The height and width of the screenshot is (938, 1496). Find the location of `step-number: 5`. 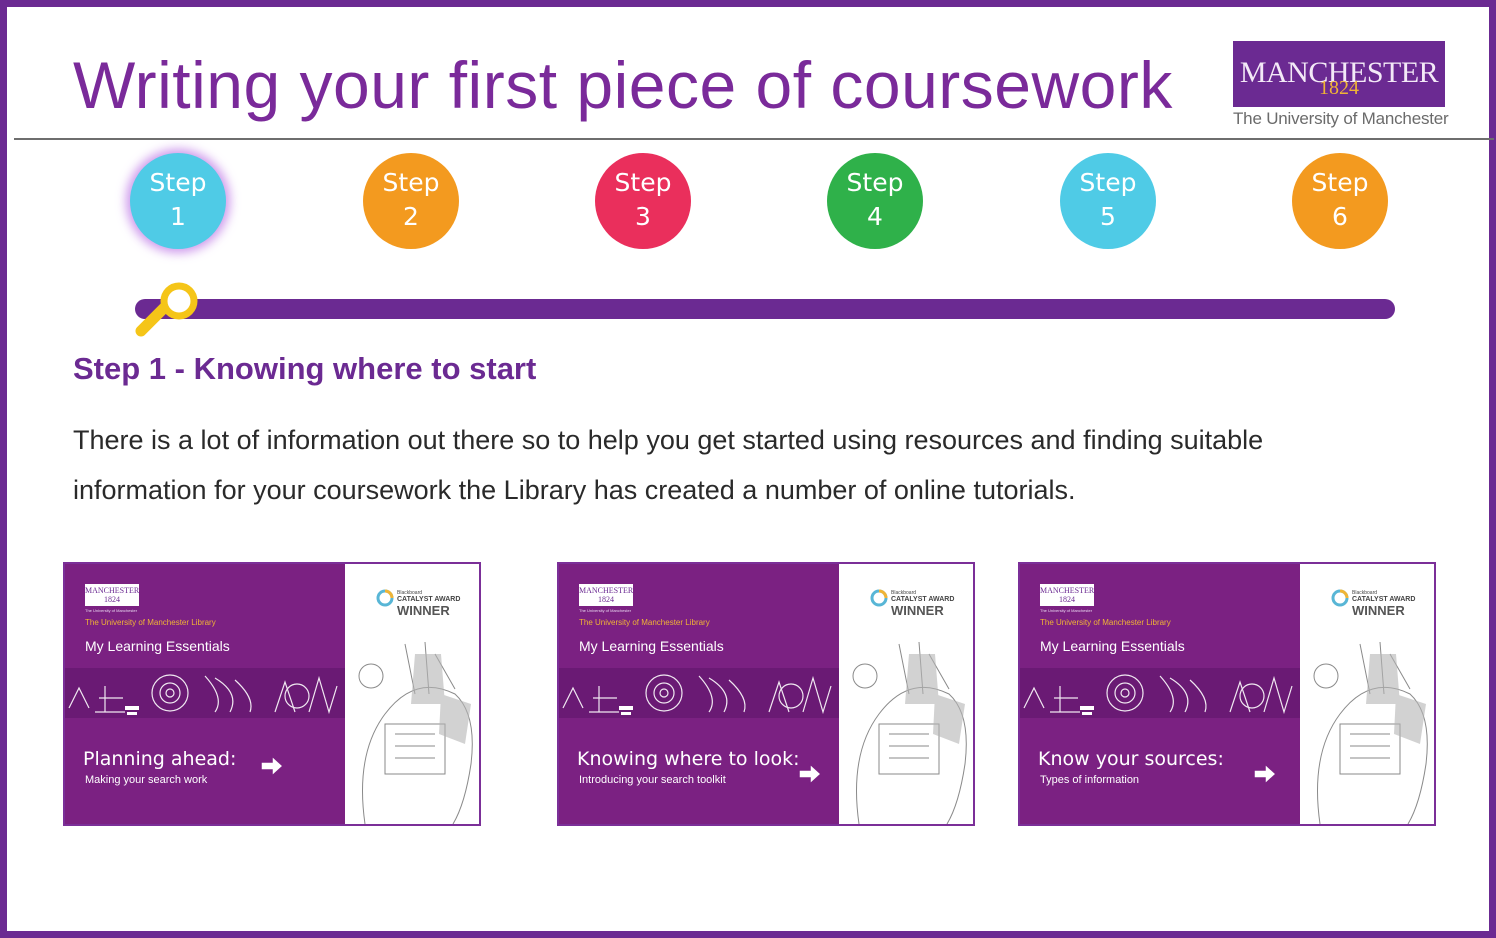

step-number: 5 is located at coordinates (1108, 216).